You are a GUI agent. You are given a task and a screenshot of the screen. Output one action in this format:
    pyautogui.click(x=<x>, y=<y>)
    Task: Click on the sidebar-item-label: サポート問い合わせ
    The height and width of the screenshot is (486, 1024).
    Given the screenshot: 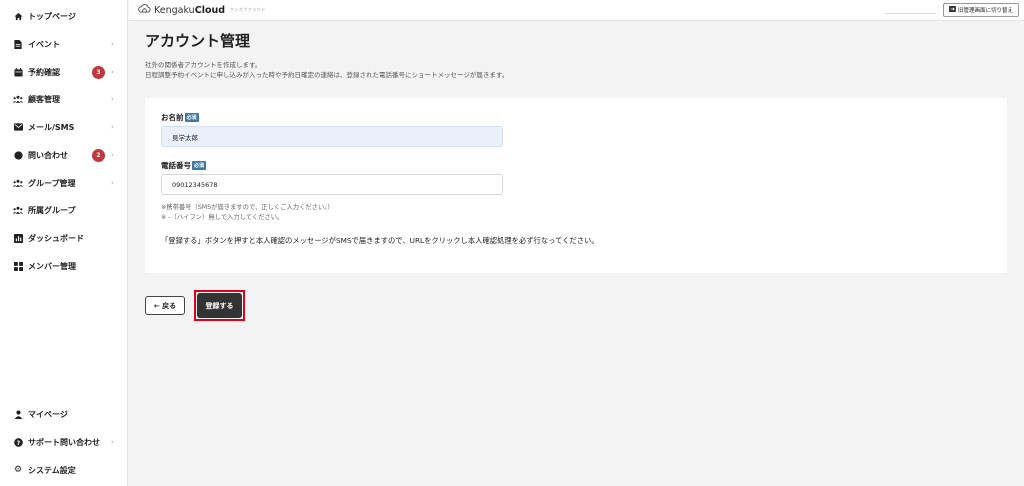 What is the action you would take?
    pyautogui.click(x=64, y=442)
    